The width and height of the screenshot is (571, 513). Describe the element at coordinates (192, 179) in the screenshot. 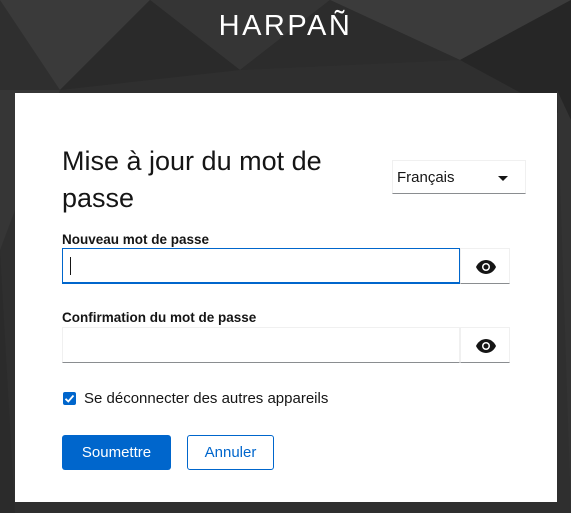

I see `page-title: Mise à jour du mot de passe` at that location.